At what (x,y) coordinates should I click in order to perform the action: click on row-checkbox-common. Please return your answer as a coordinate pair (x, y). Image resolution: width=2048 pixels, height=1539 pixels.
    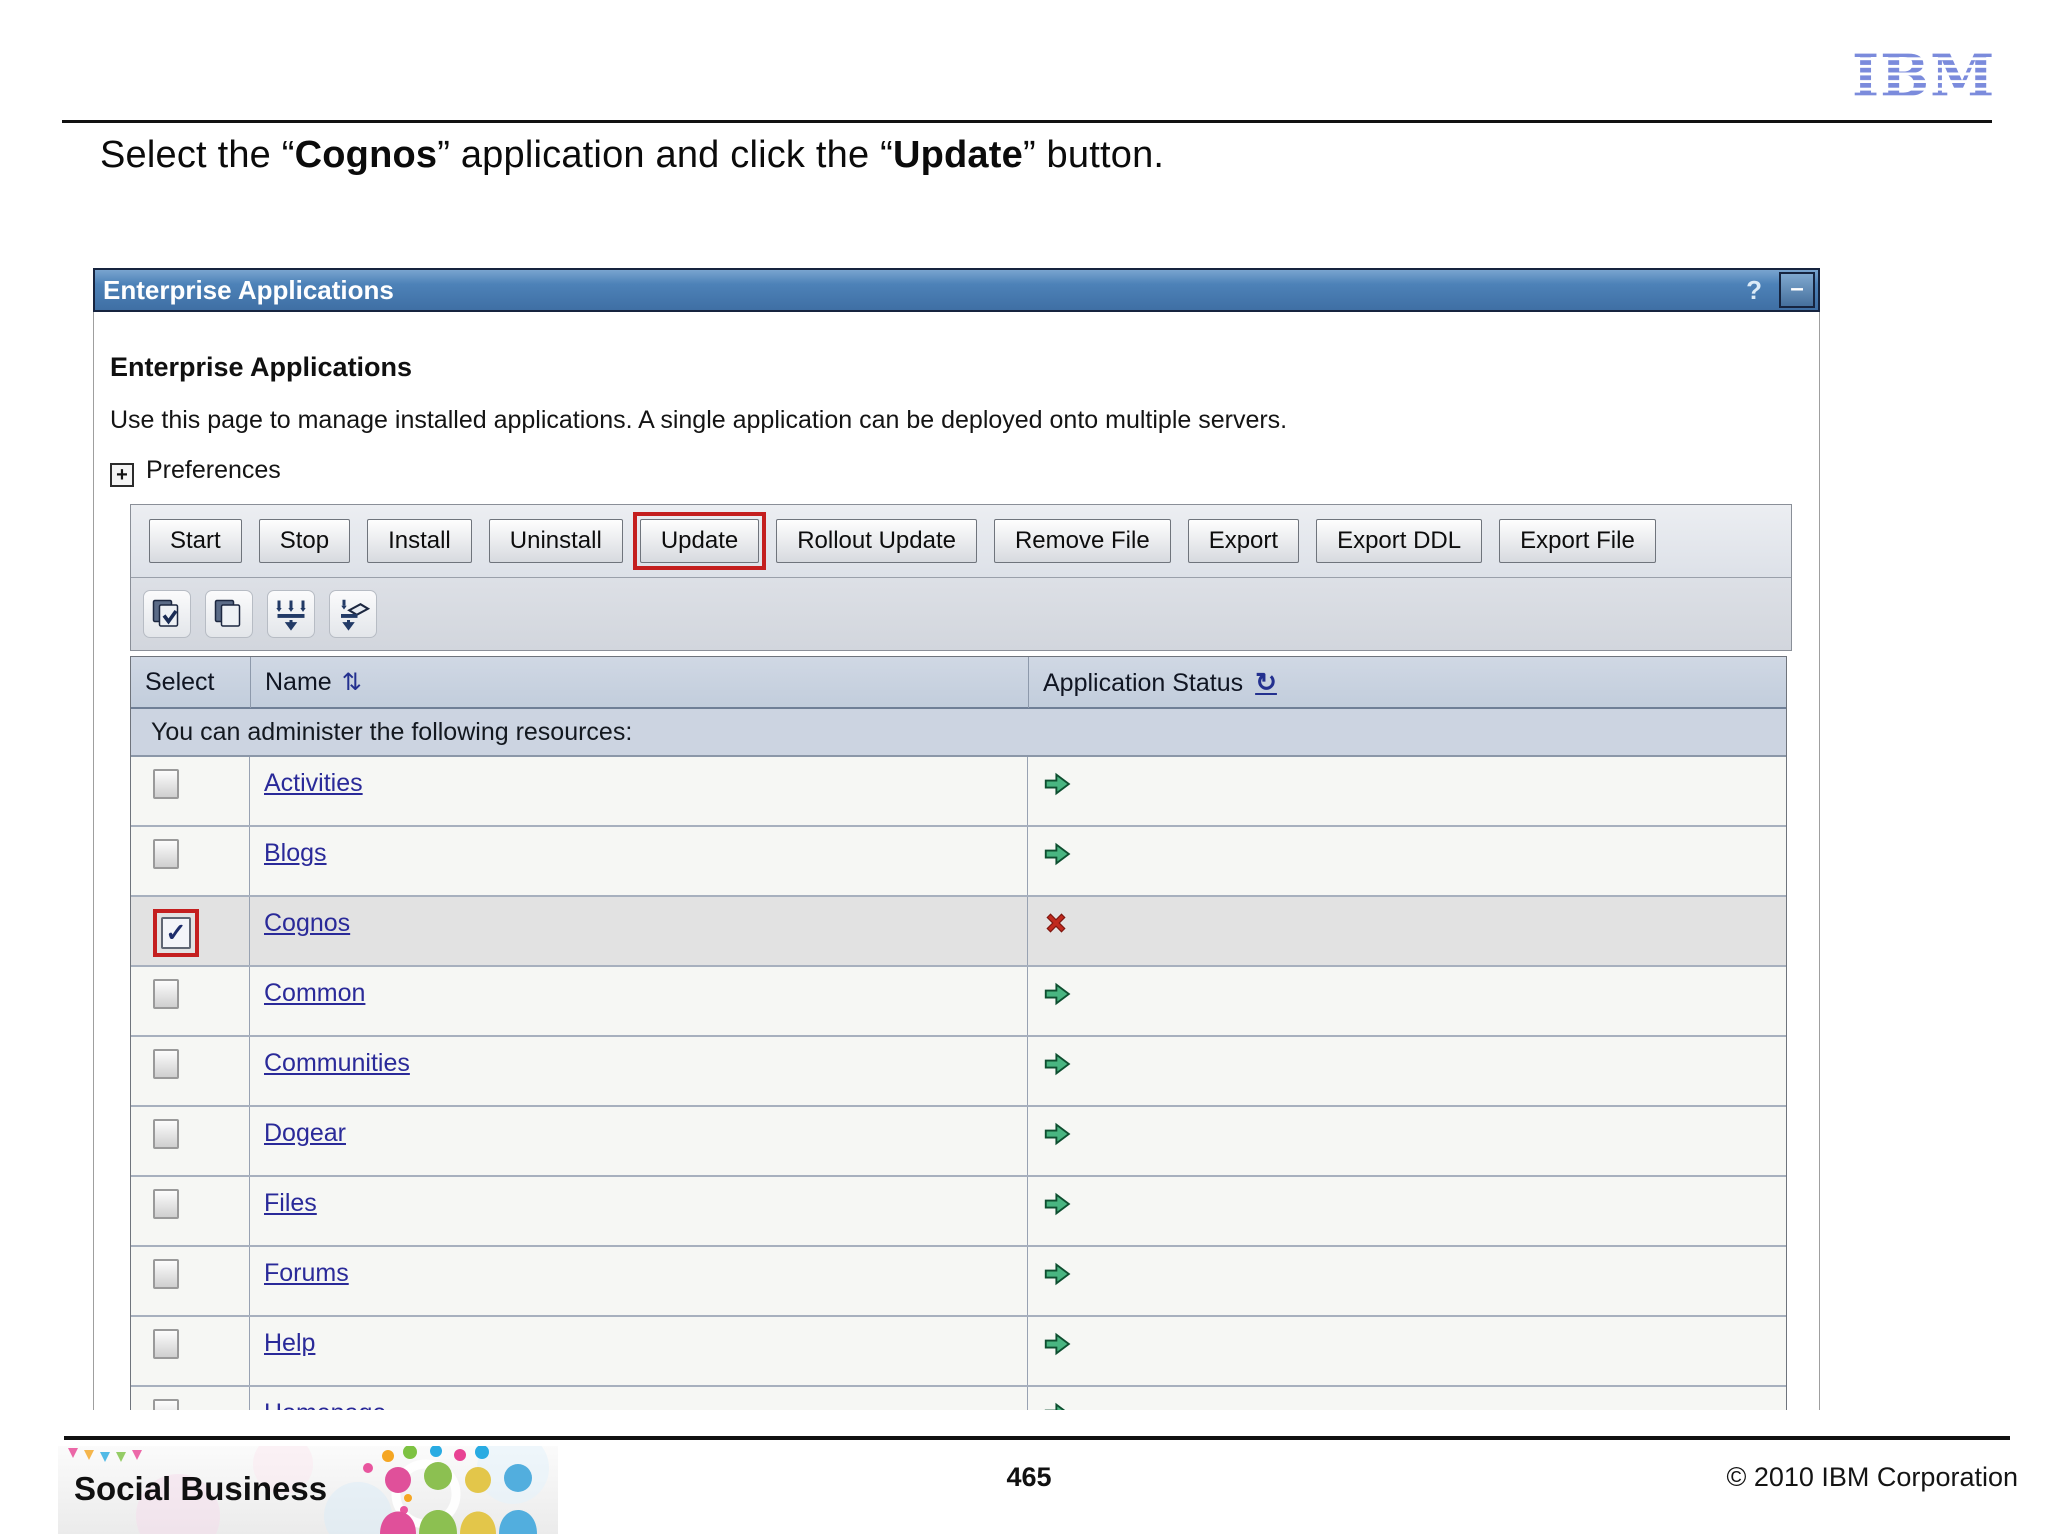
    Looking at the image, I should click on (166, 994).